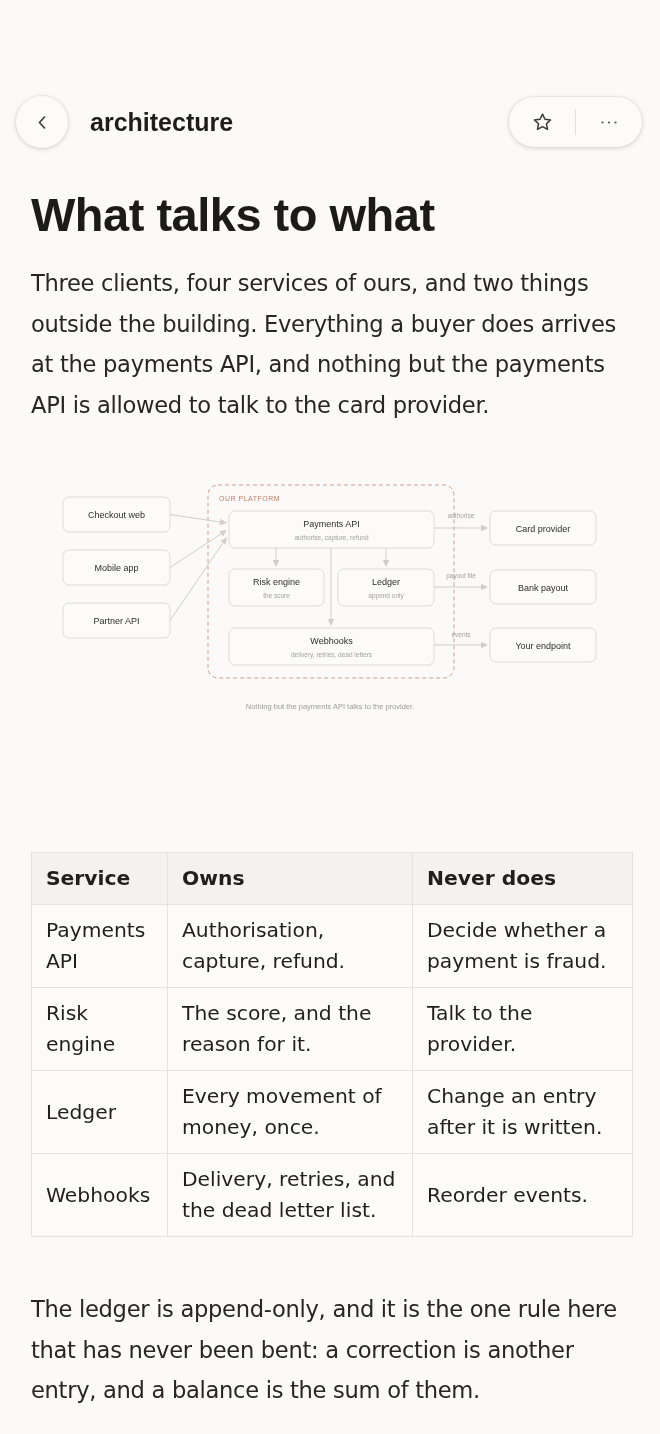 This screenshot has height=1434, width=660. I want to click on column-header: Service, so click(99, 878).